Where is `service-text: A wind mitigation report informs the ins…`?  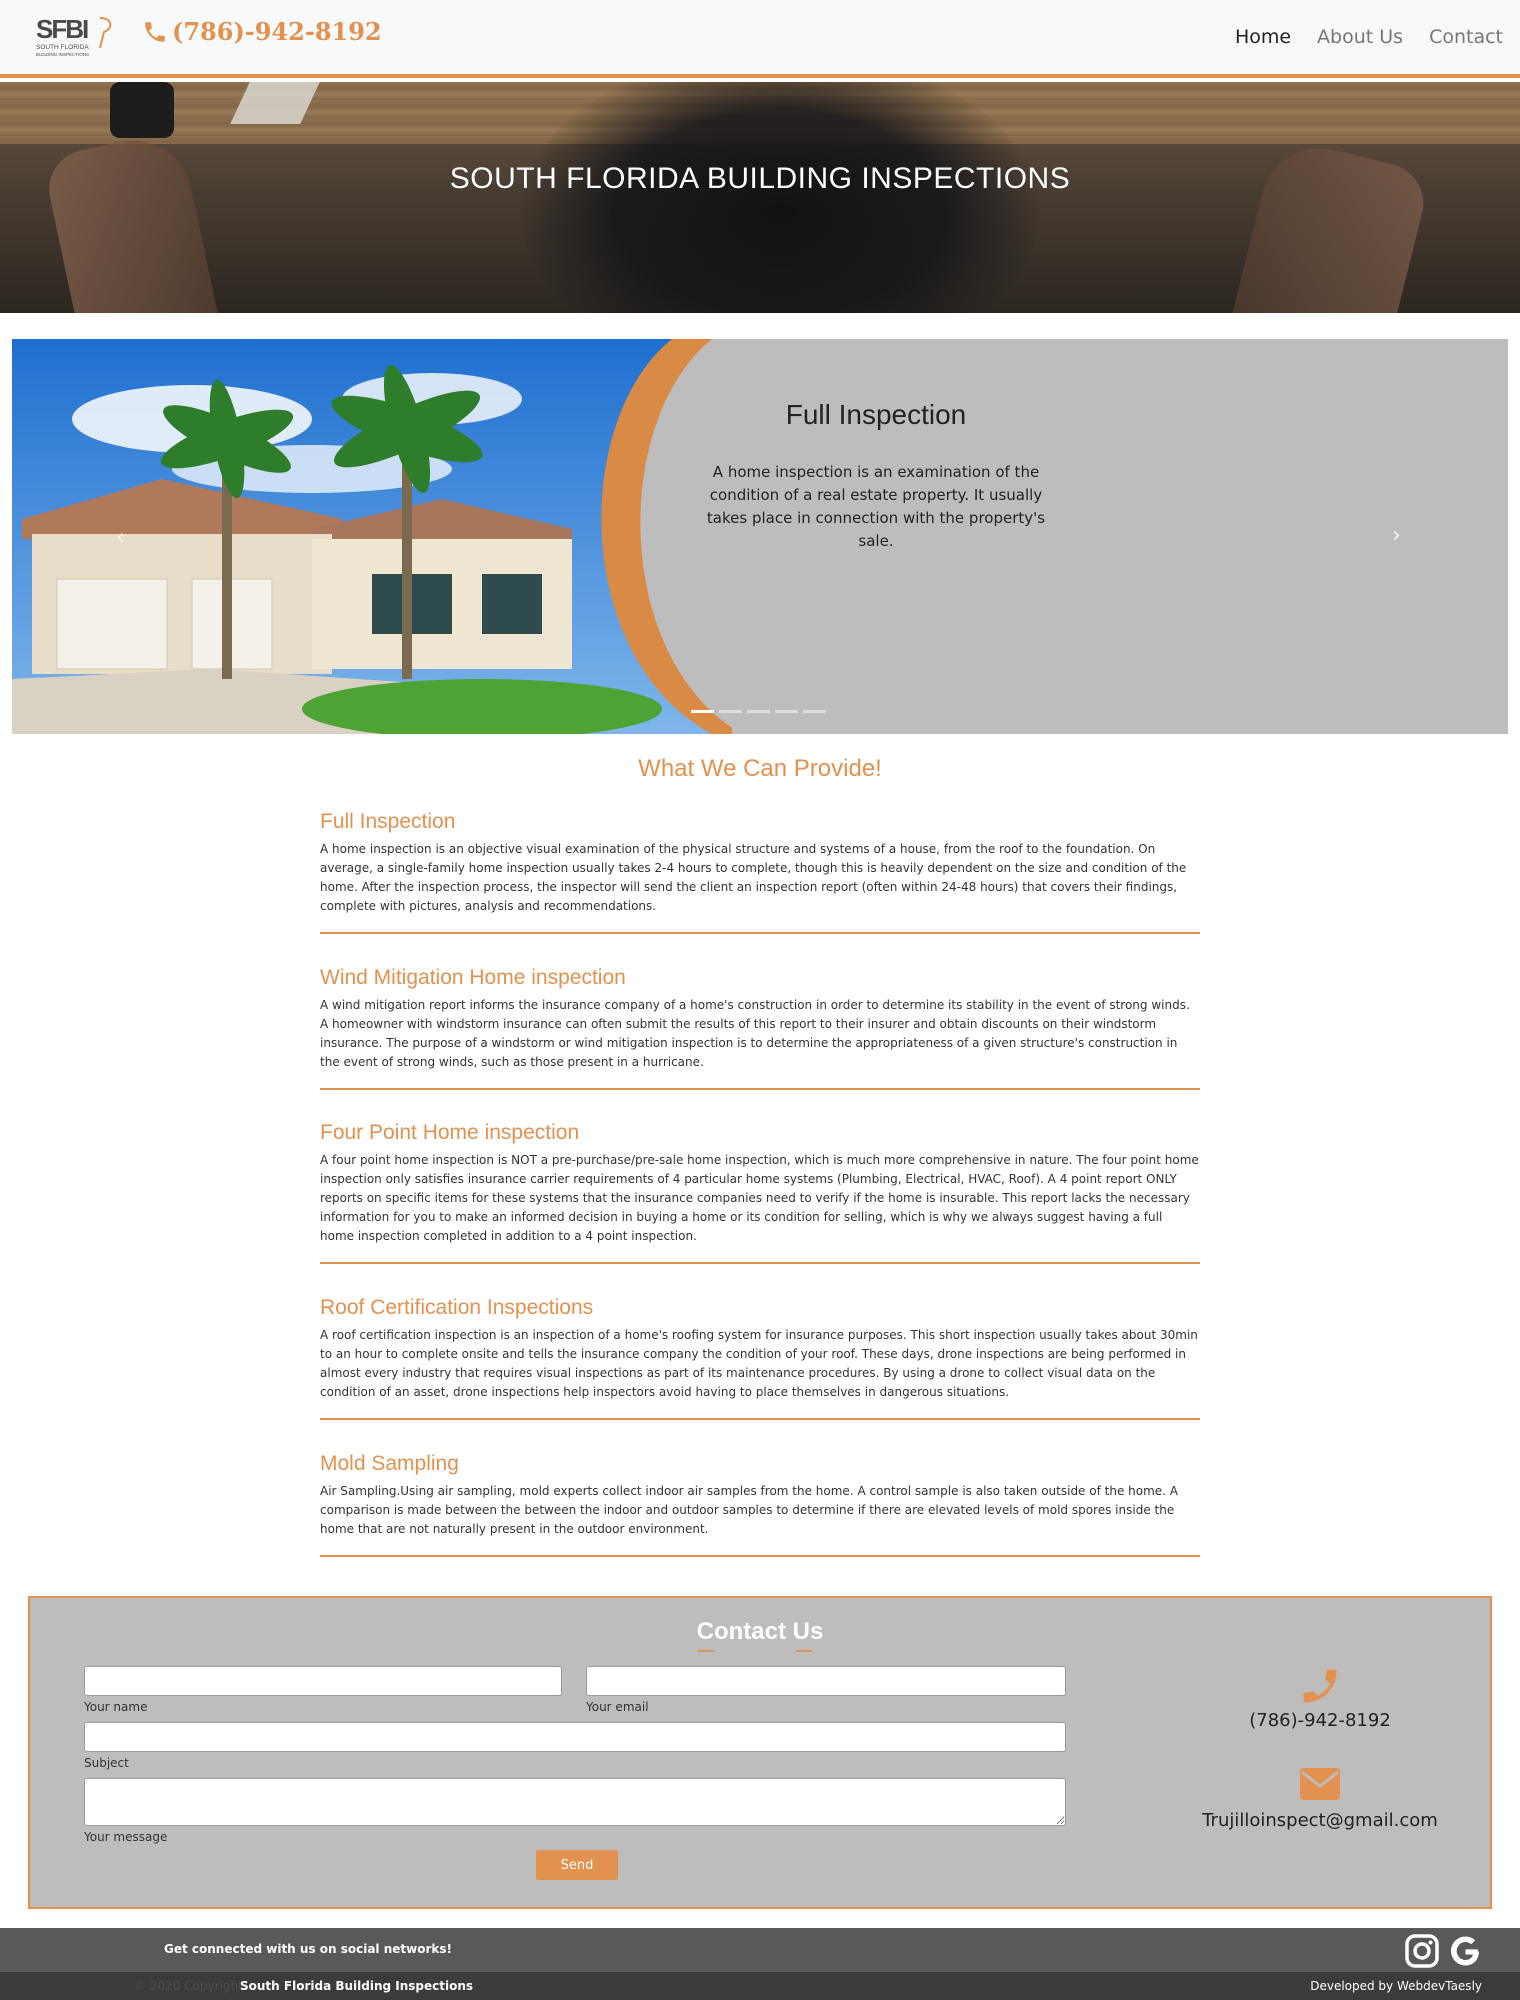 service-text: A wind mitigation report informs the ins… is located at coordinates (755, 1033).